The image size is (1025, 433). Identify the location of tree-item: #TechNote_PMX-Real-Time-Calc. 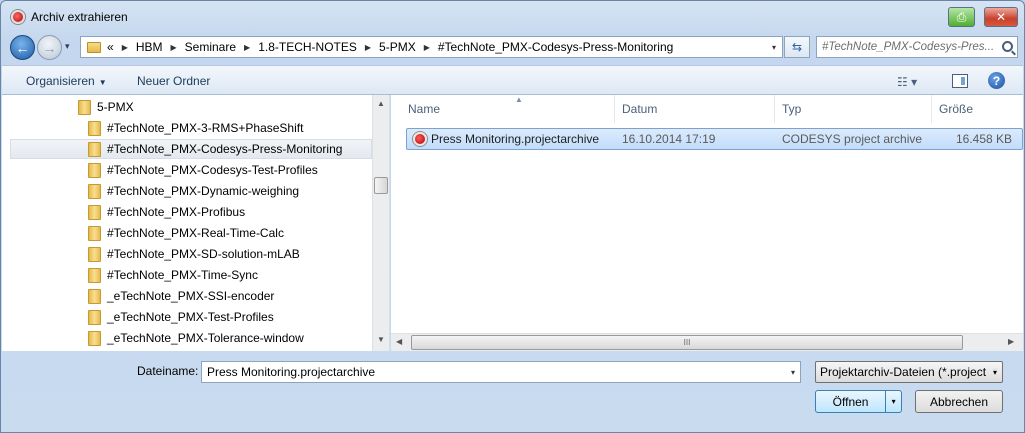
(186, 233).